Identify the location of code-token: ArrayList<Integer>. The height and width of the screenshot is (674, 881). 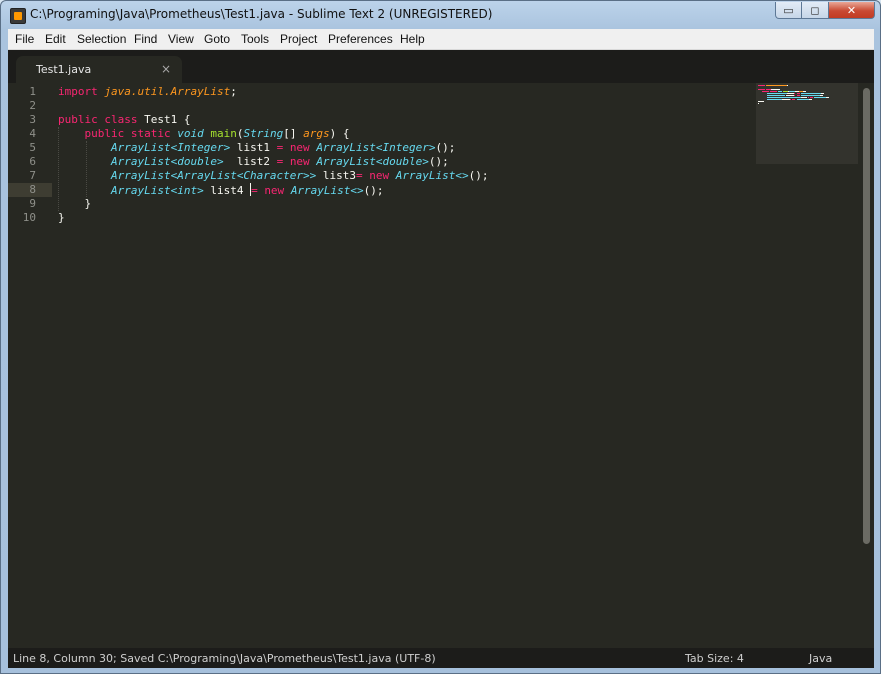
(170, 147).